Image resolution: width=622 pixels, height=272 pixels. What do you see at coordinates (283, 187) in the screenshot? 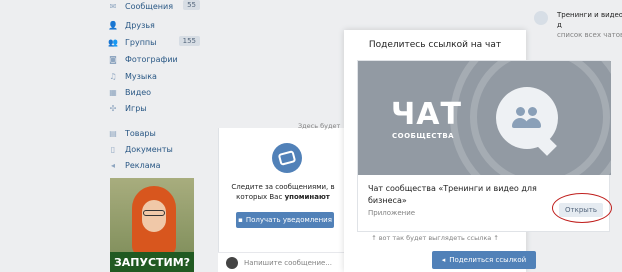
I see `notify-line-1: Следите за сообщениями, в` at bounding box center [283, 187].